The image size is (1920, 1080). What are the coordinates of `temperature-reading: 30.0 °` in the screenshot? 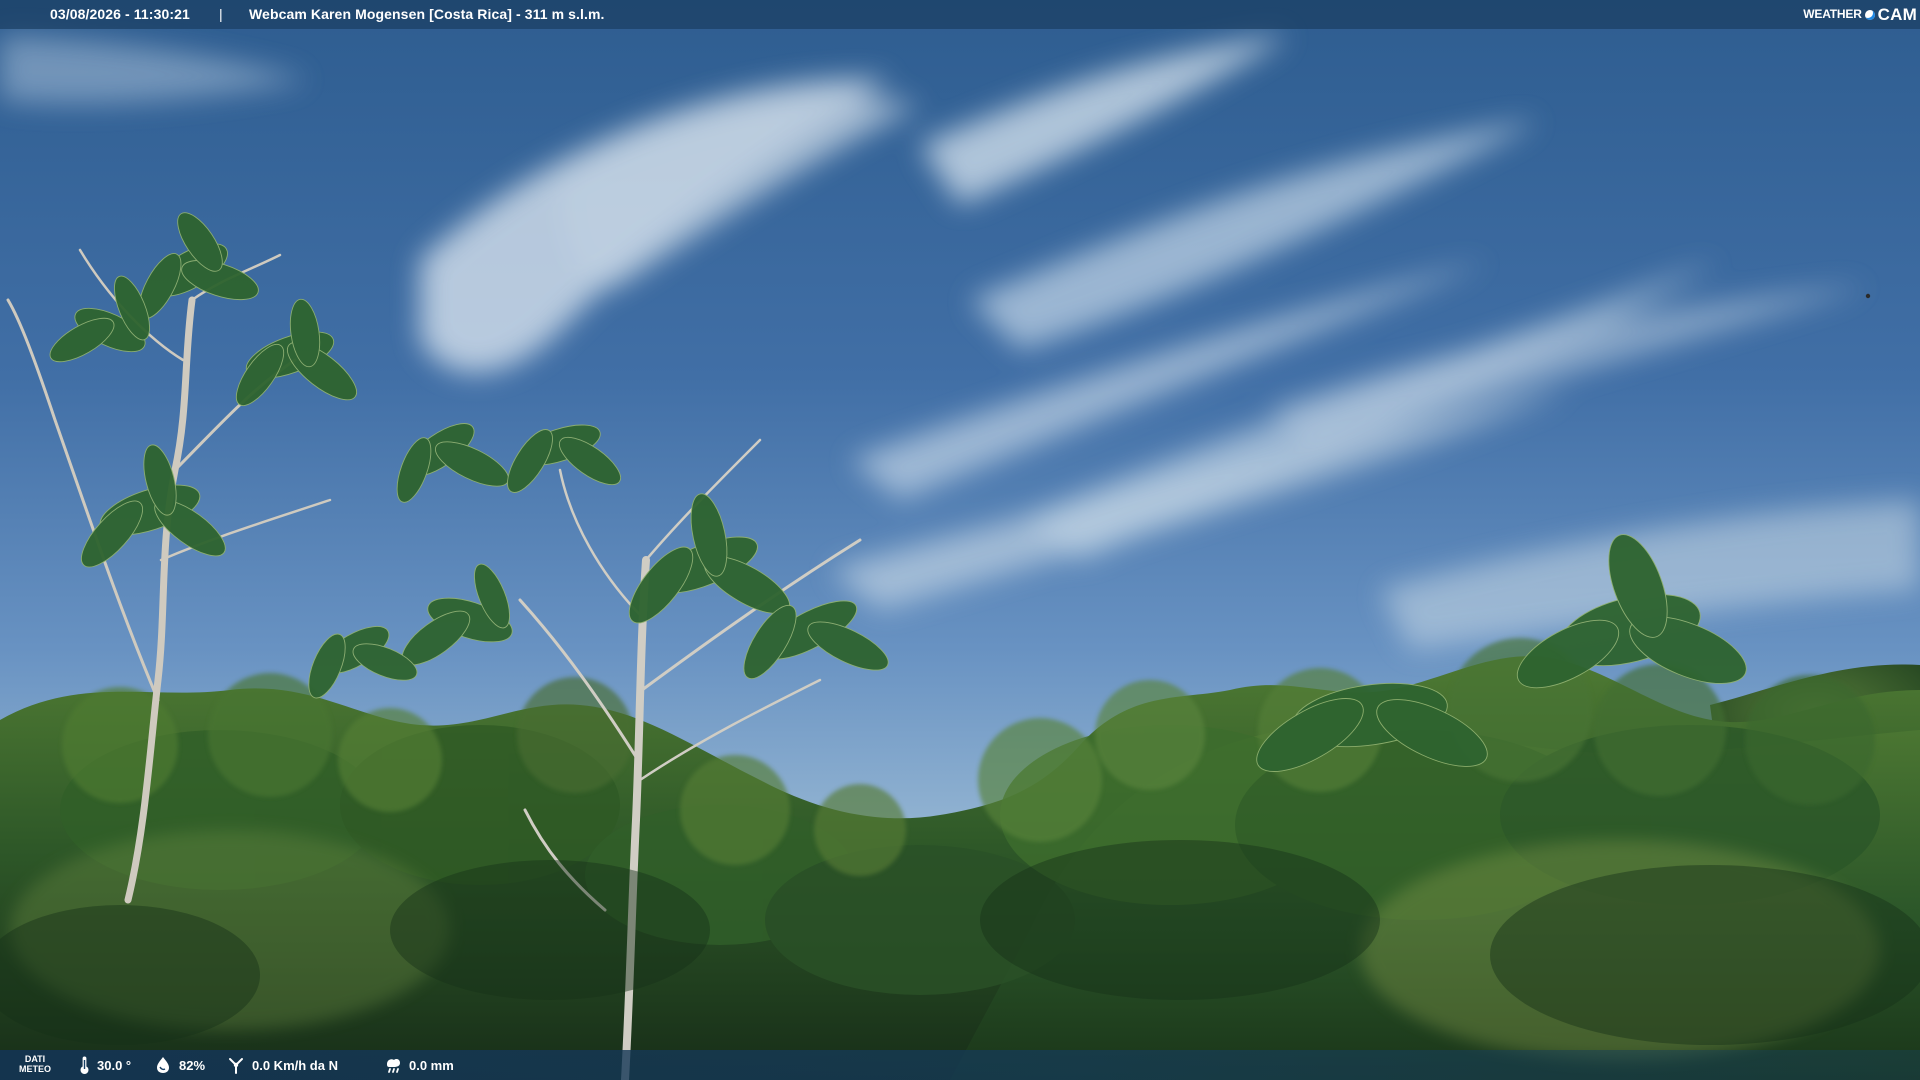 It's located at (104, 1065).